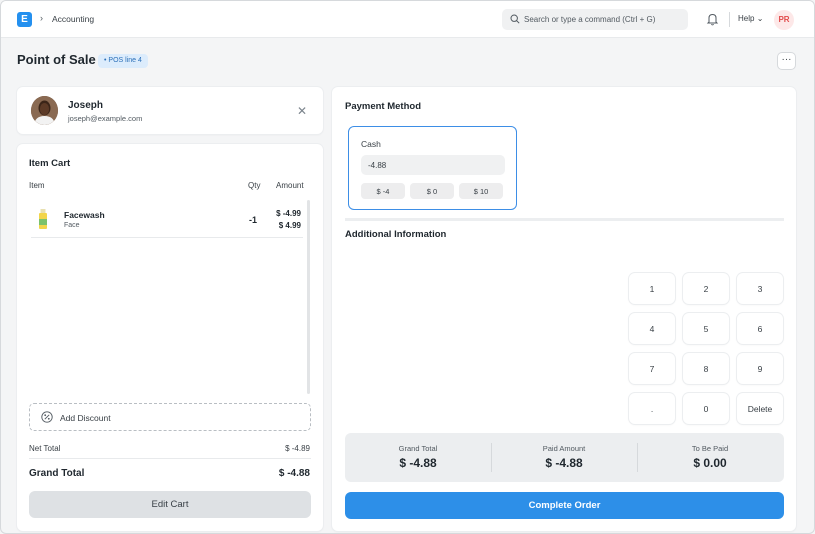 The height and width of the screenshot is (534, 815). I want to click on net-total-label: Net Total, so click(45, 448).